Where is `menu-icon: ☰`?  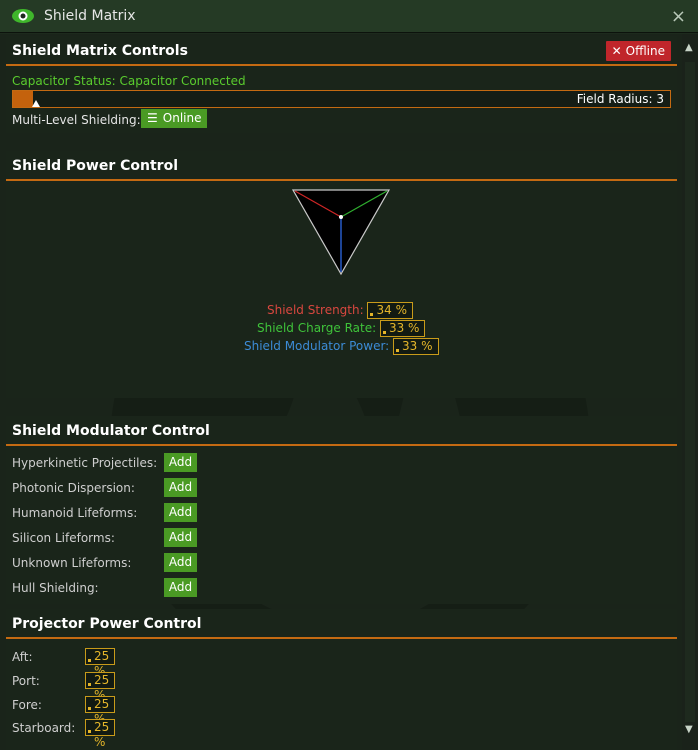 menu-icon: ☰ is located at coordinates (152, 118).